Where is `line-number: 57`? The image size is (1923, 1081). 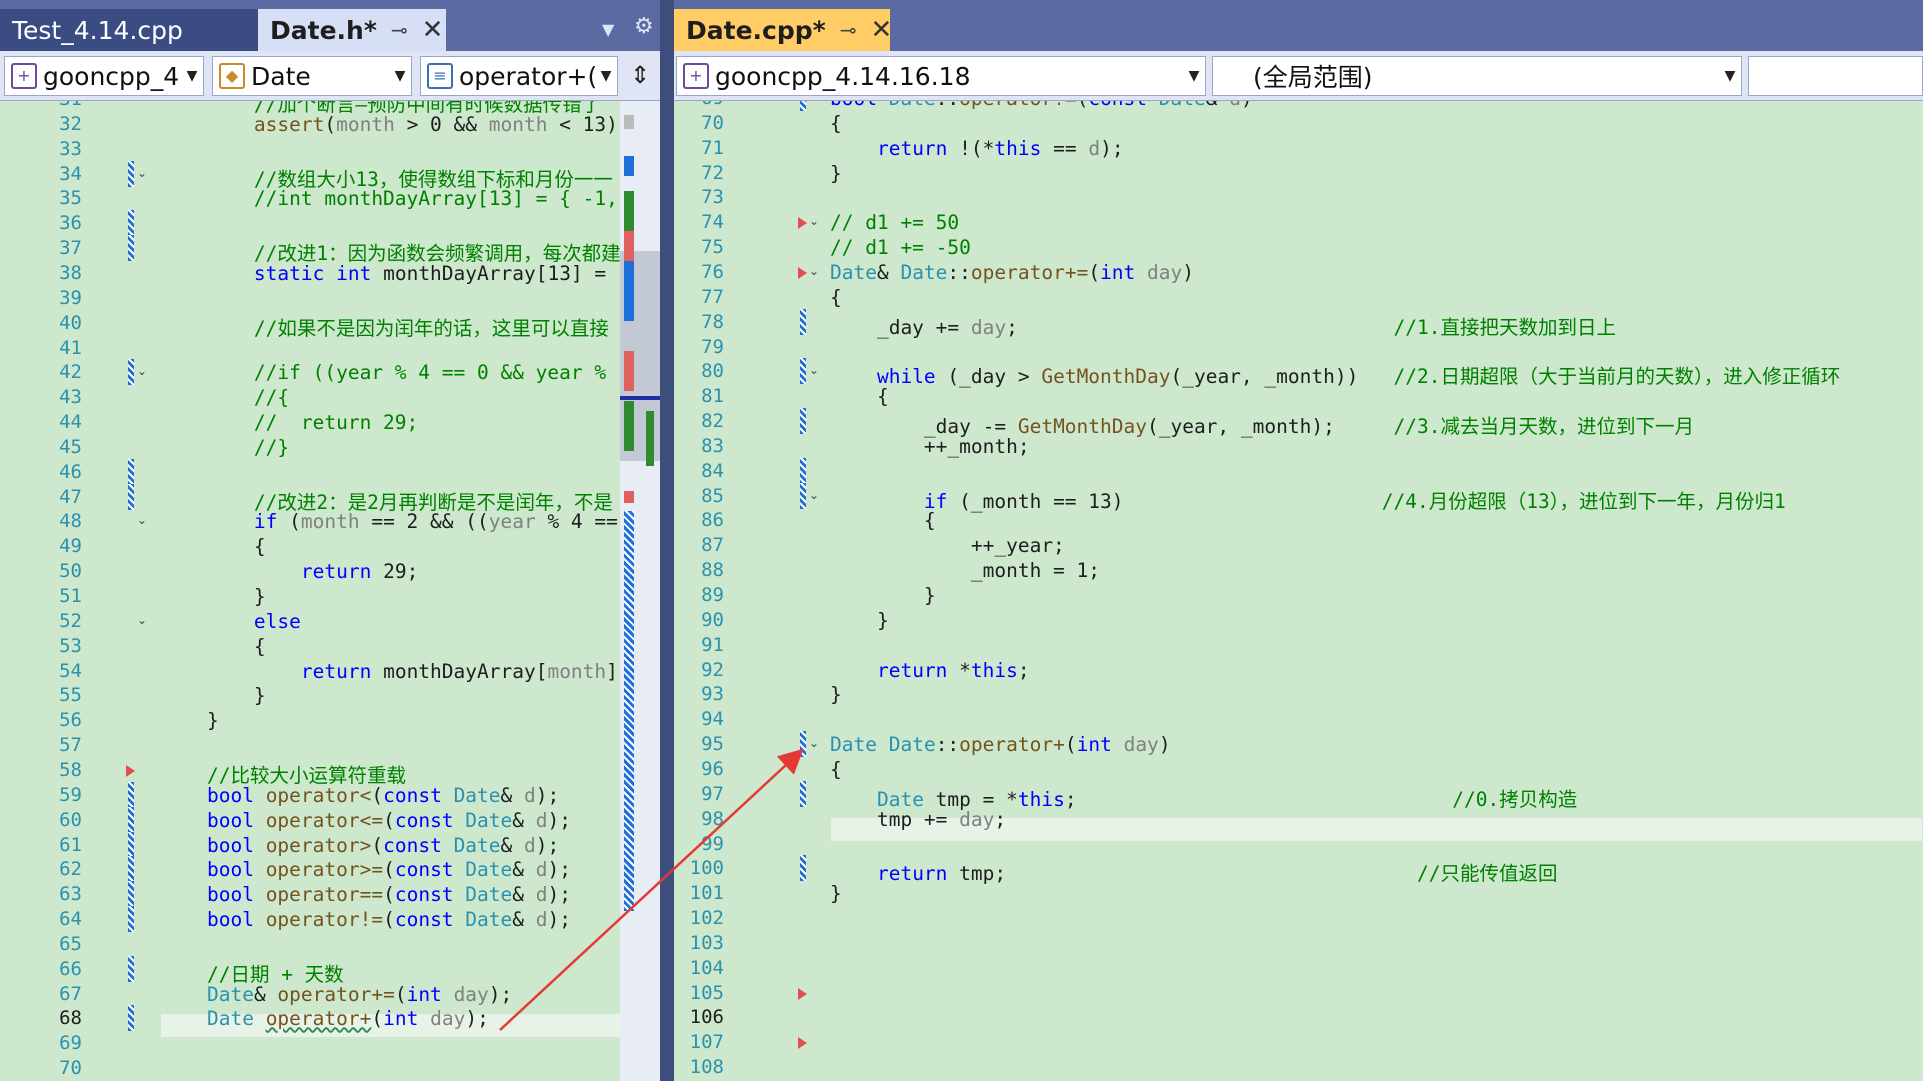
line-number: 57 is located at coordinates (70, 745).